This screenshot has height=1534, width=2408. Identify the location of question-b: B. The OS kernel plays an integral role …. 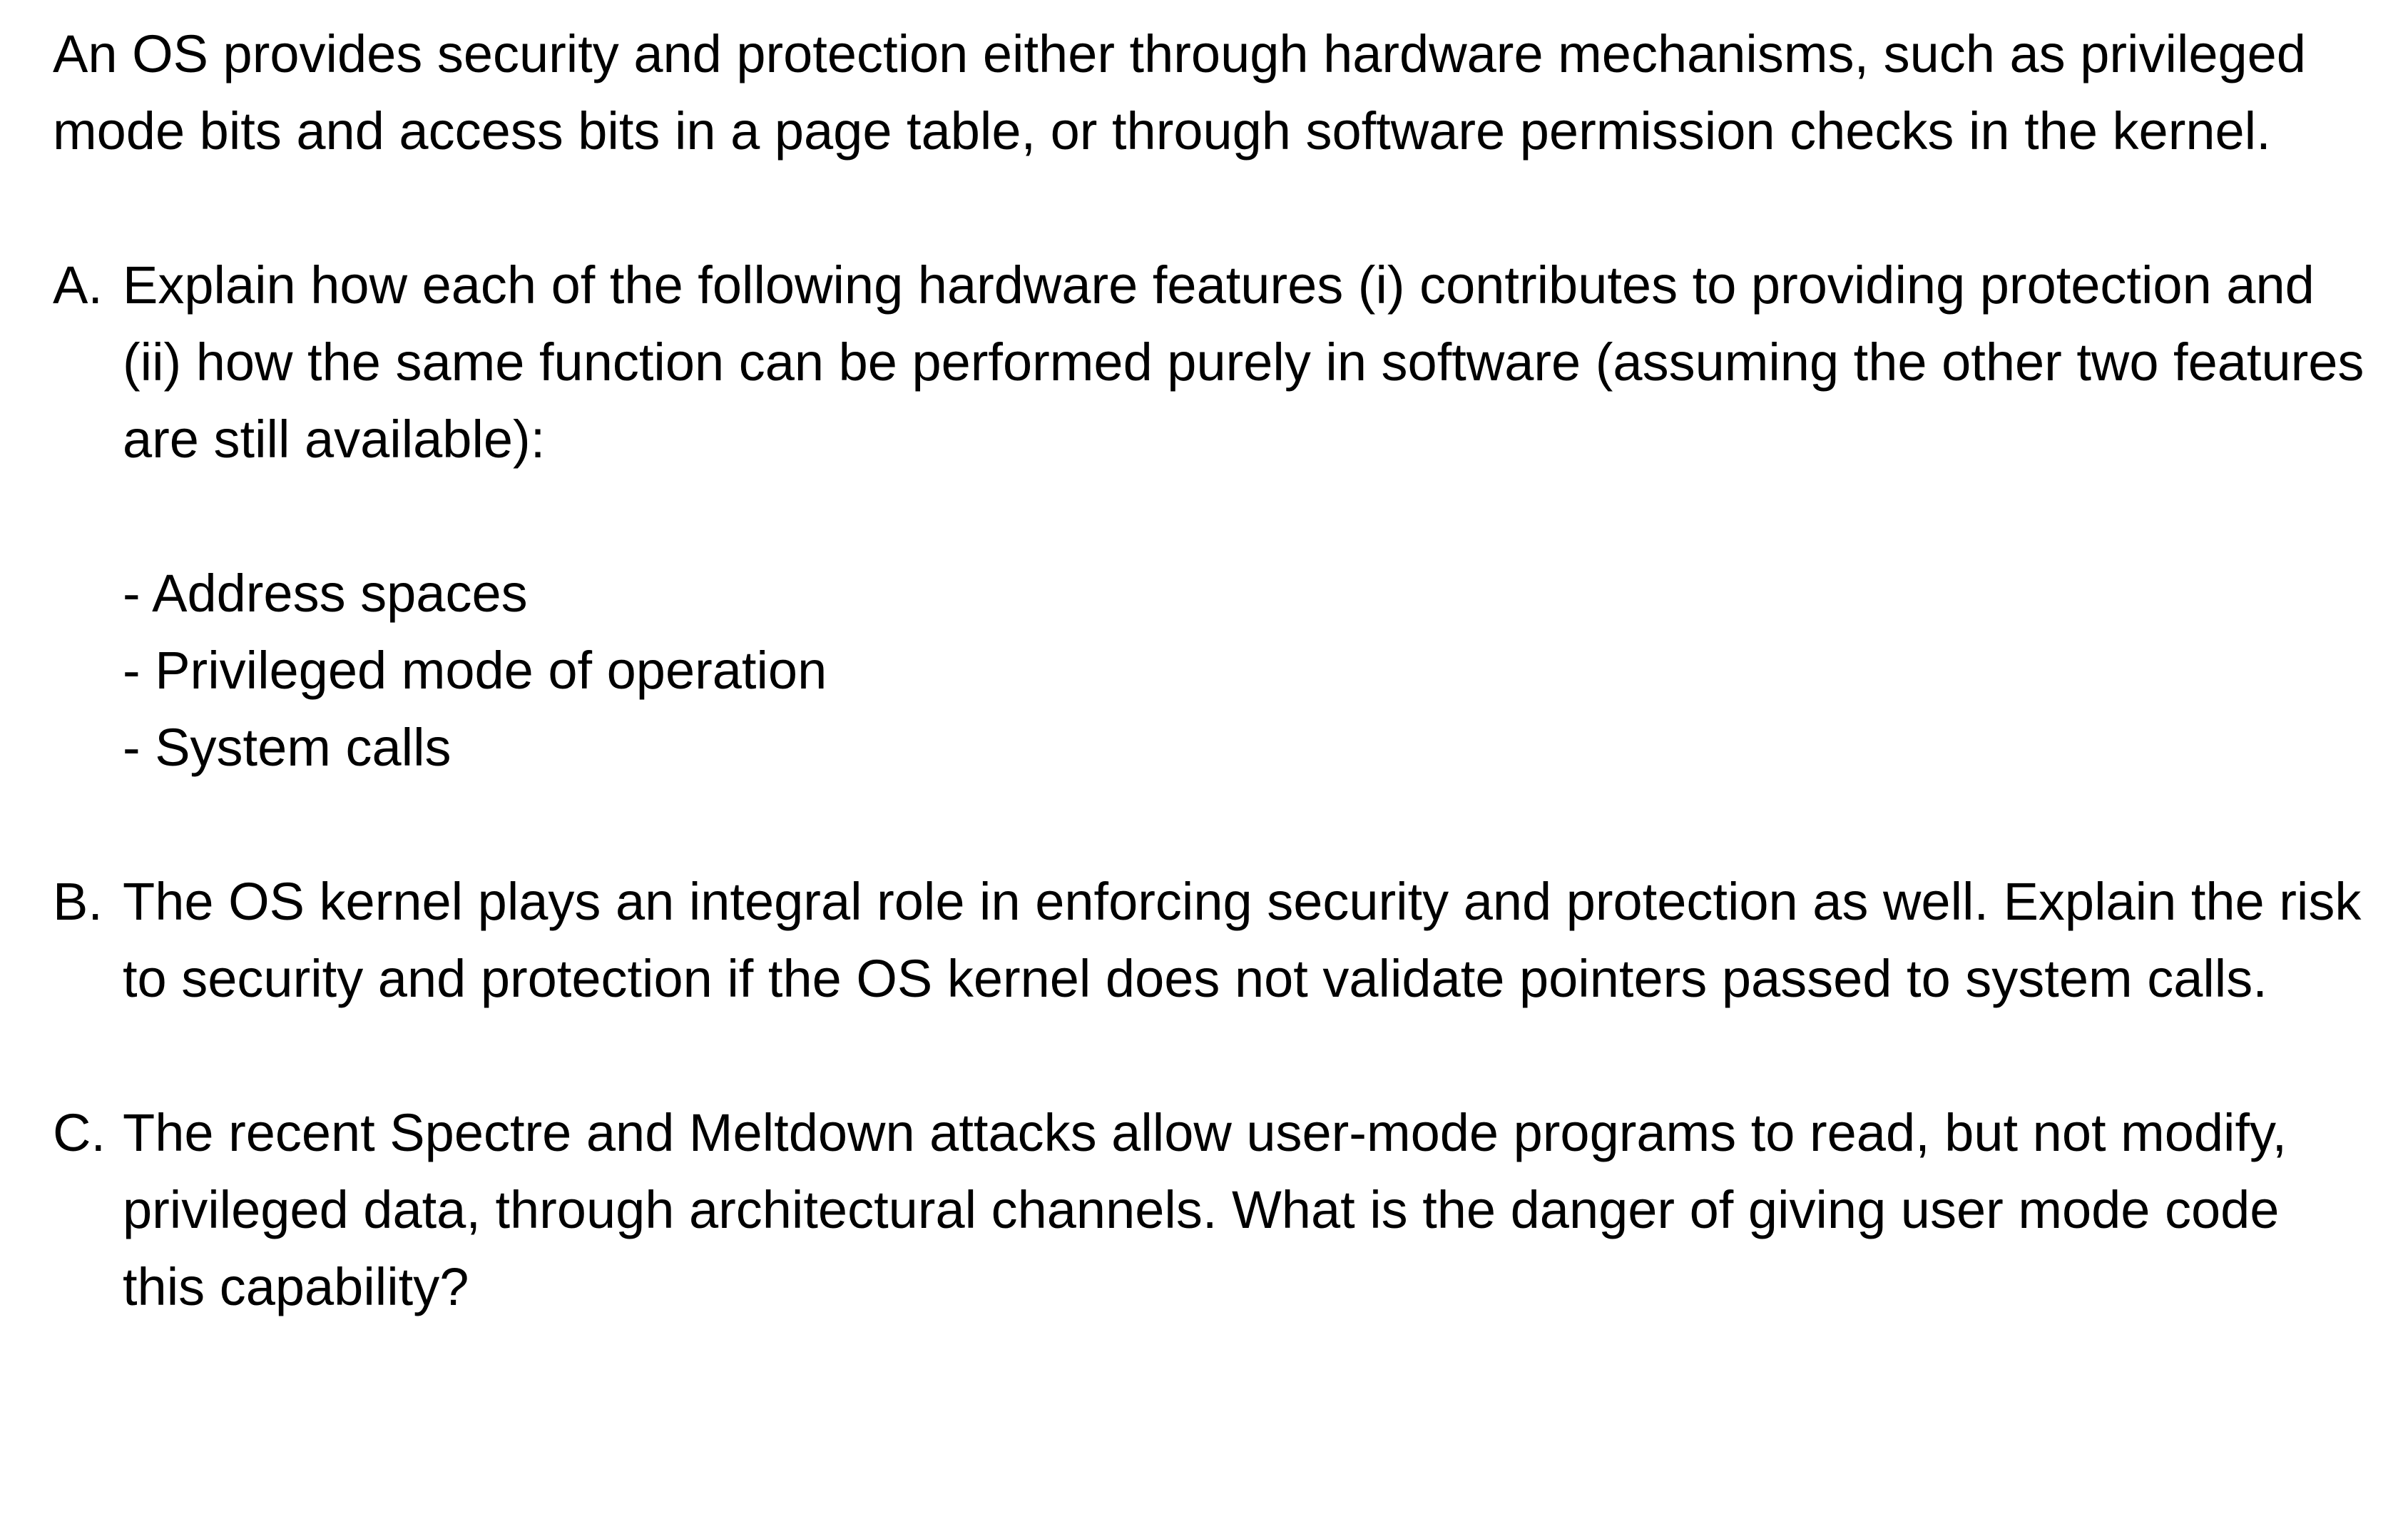
(1211, 940).